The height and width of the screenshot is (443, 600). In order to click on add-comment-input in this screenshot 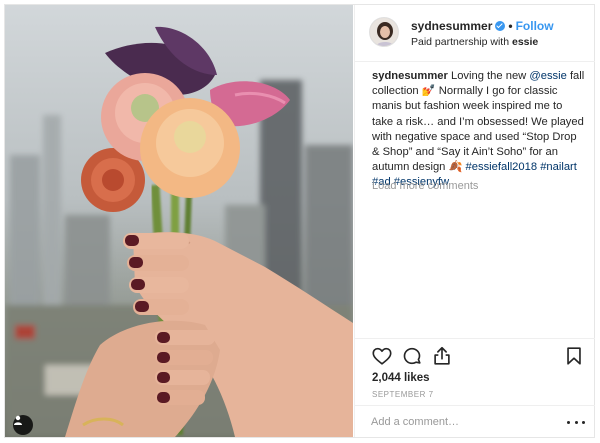, I will do `click(461, 422)`.